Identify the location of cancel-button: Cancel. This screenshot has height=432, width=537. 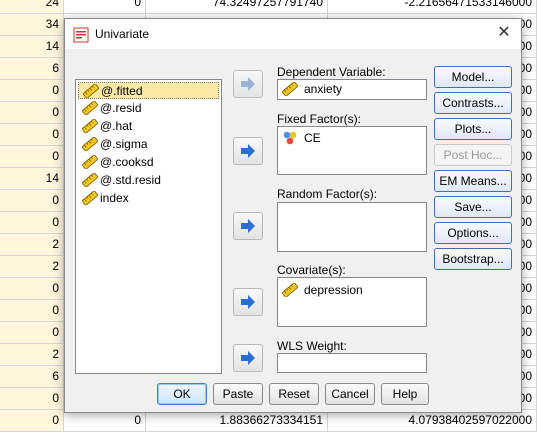
(350, 394).